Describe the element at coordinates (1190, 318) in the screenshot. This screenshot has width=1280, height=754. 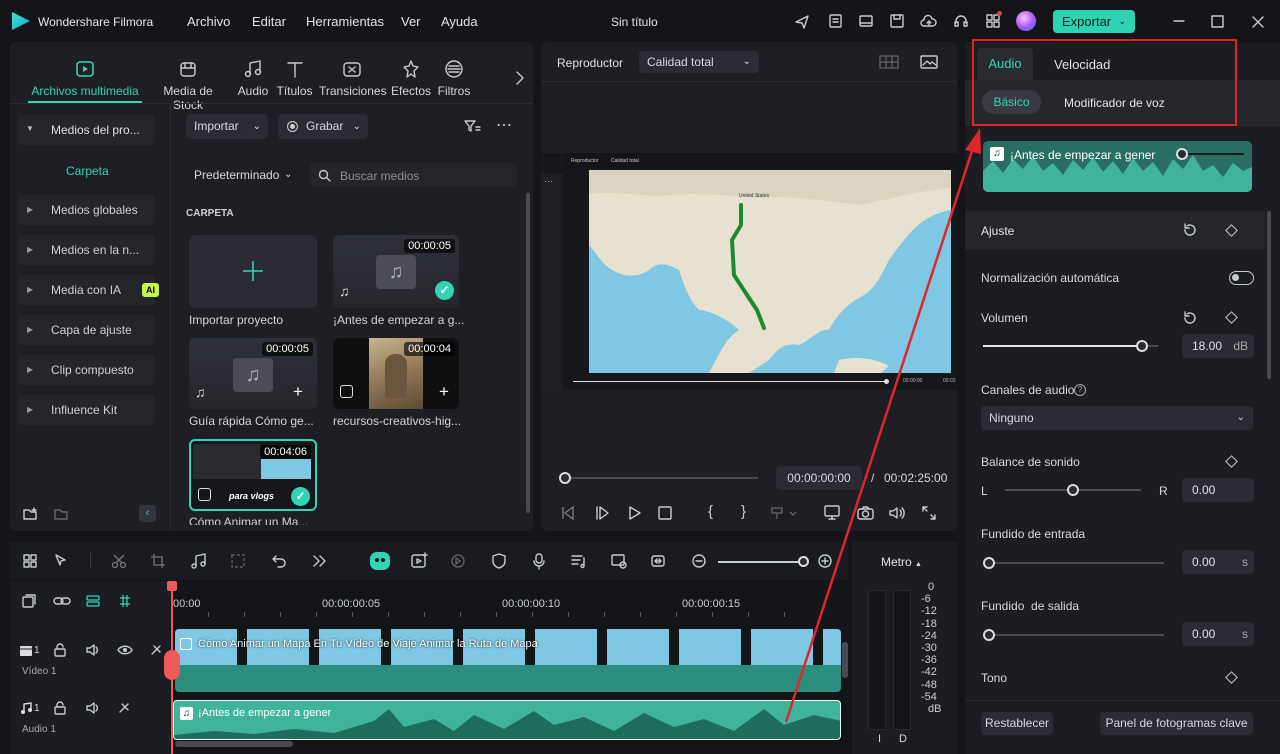
I see `reset-icon` at that location.